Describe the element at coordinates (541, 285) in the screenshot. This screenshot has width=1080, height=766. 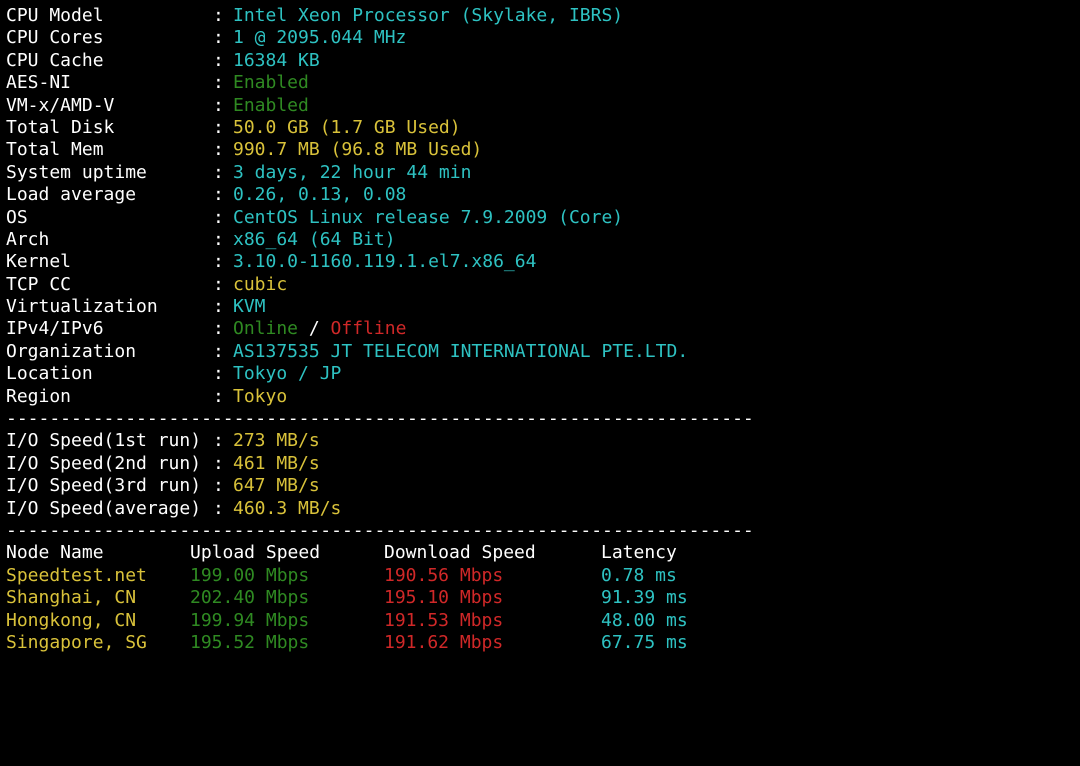
I see `info-row: TCP CC: cubic` at that location.